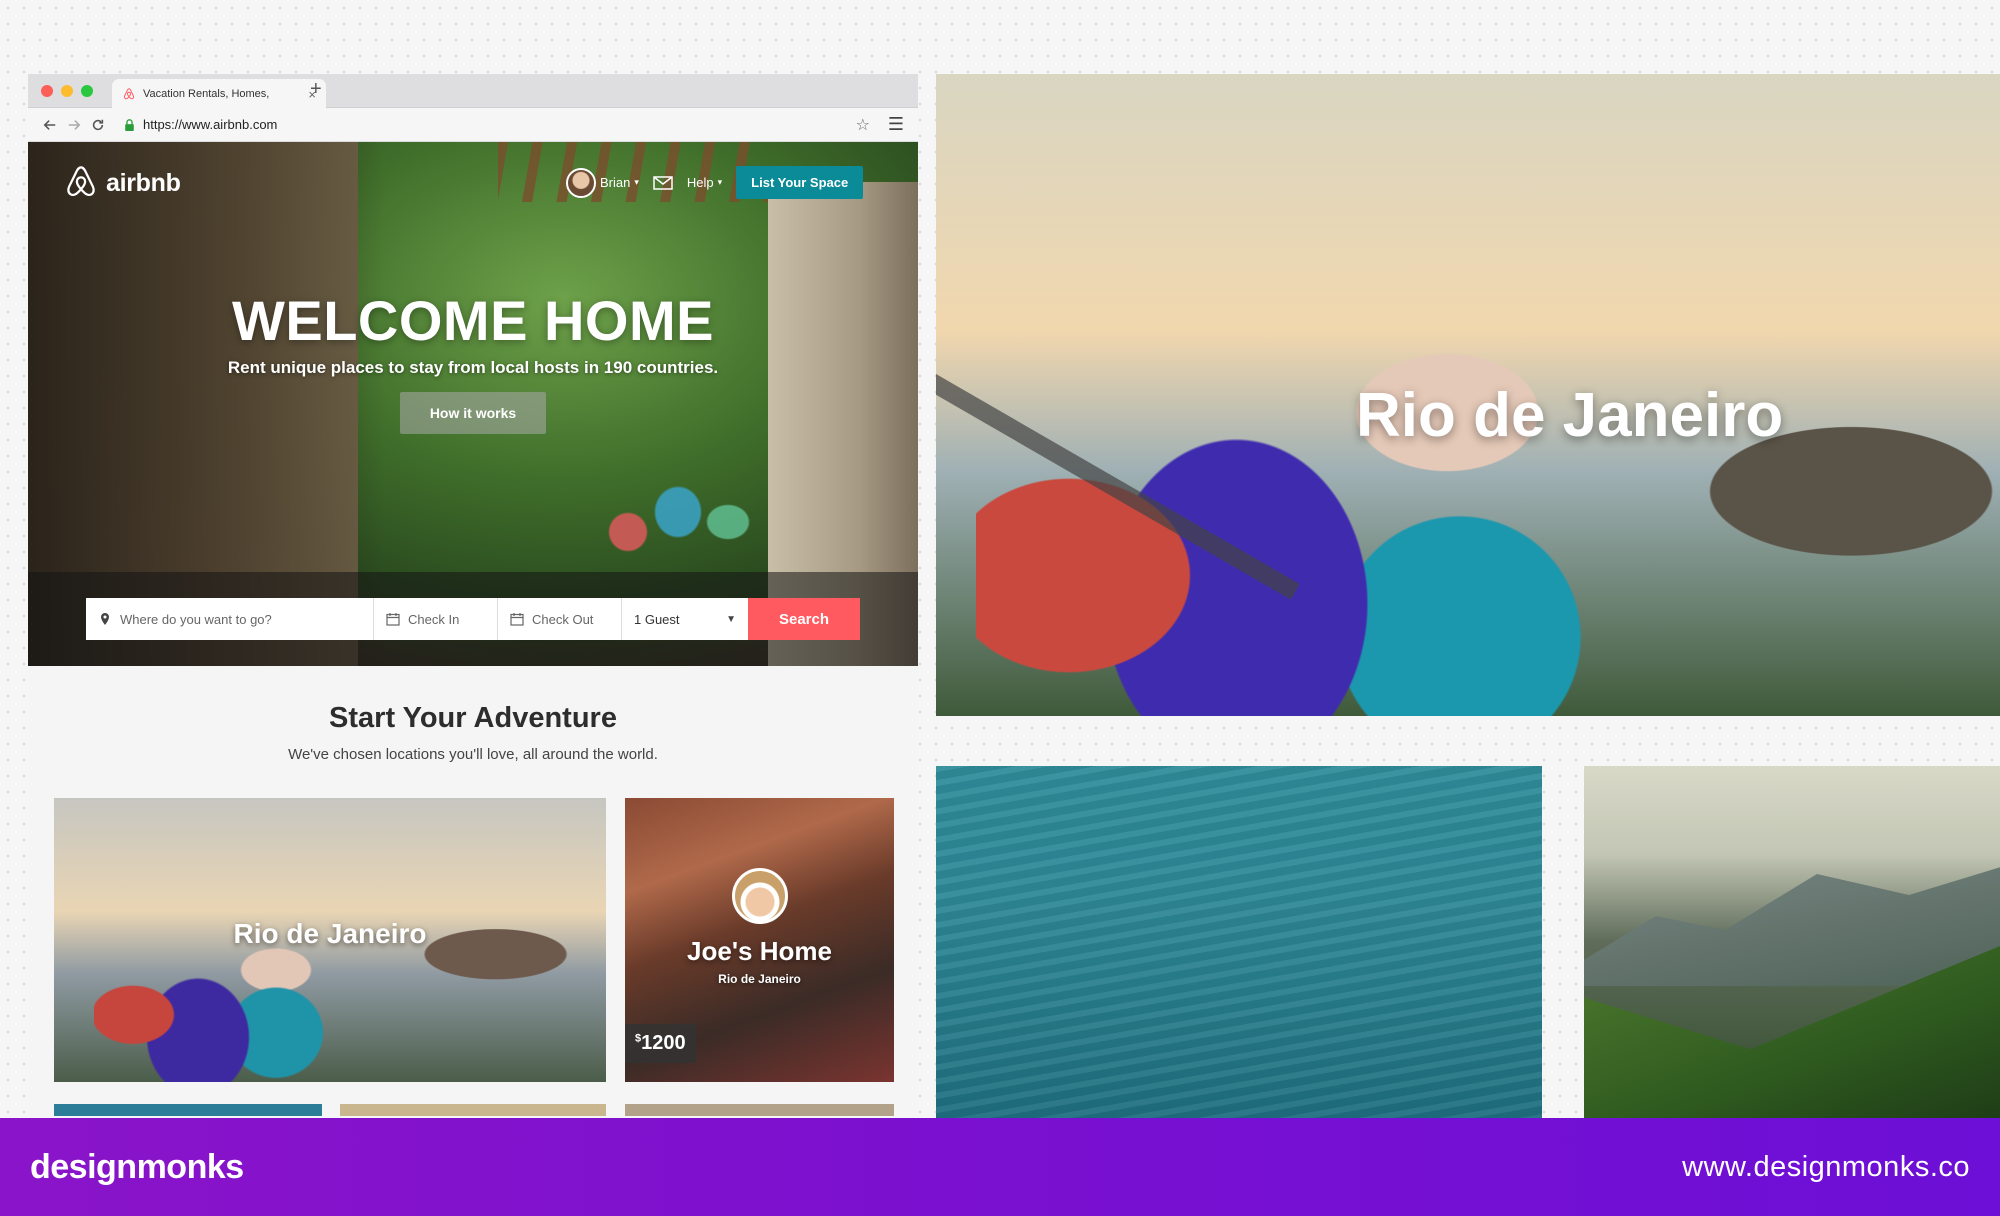 This screenshot has height=1216, width=2000. I want to click on price-tag: $1200, so click(660, 1043).